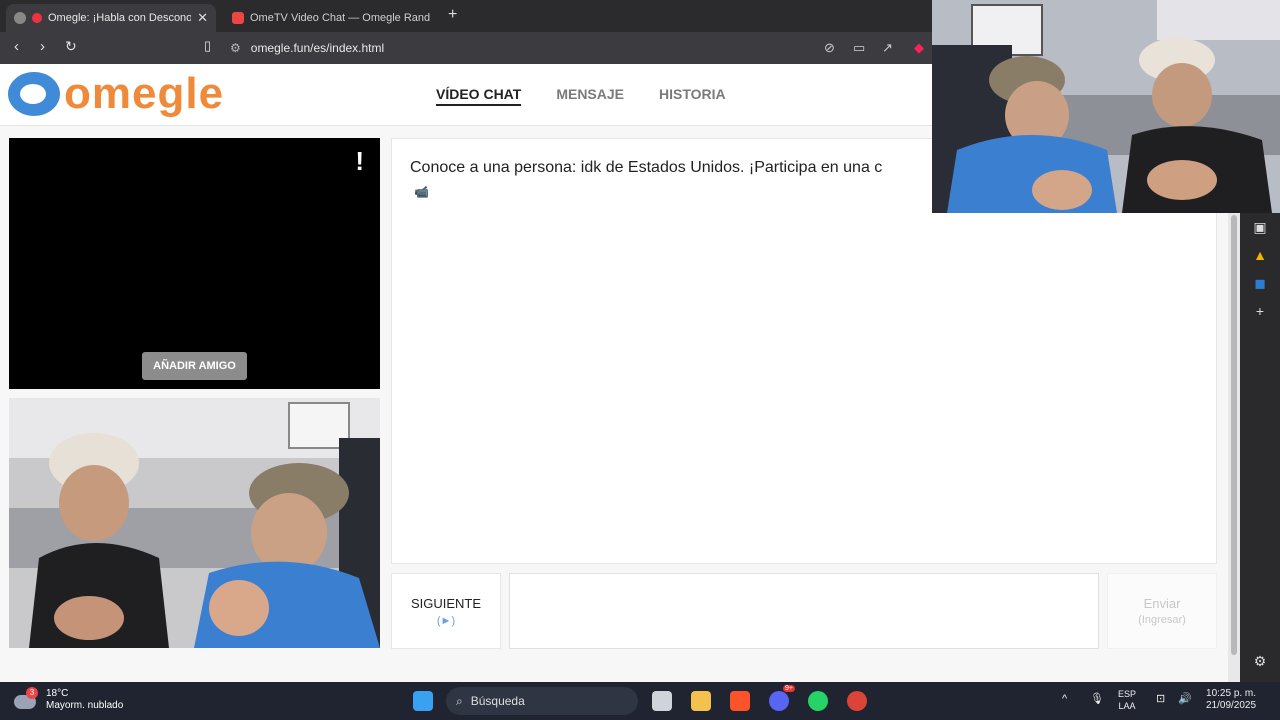  I want to click on taskbar-search: ⌕ Búsqueda, so click(542, 701).